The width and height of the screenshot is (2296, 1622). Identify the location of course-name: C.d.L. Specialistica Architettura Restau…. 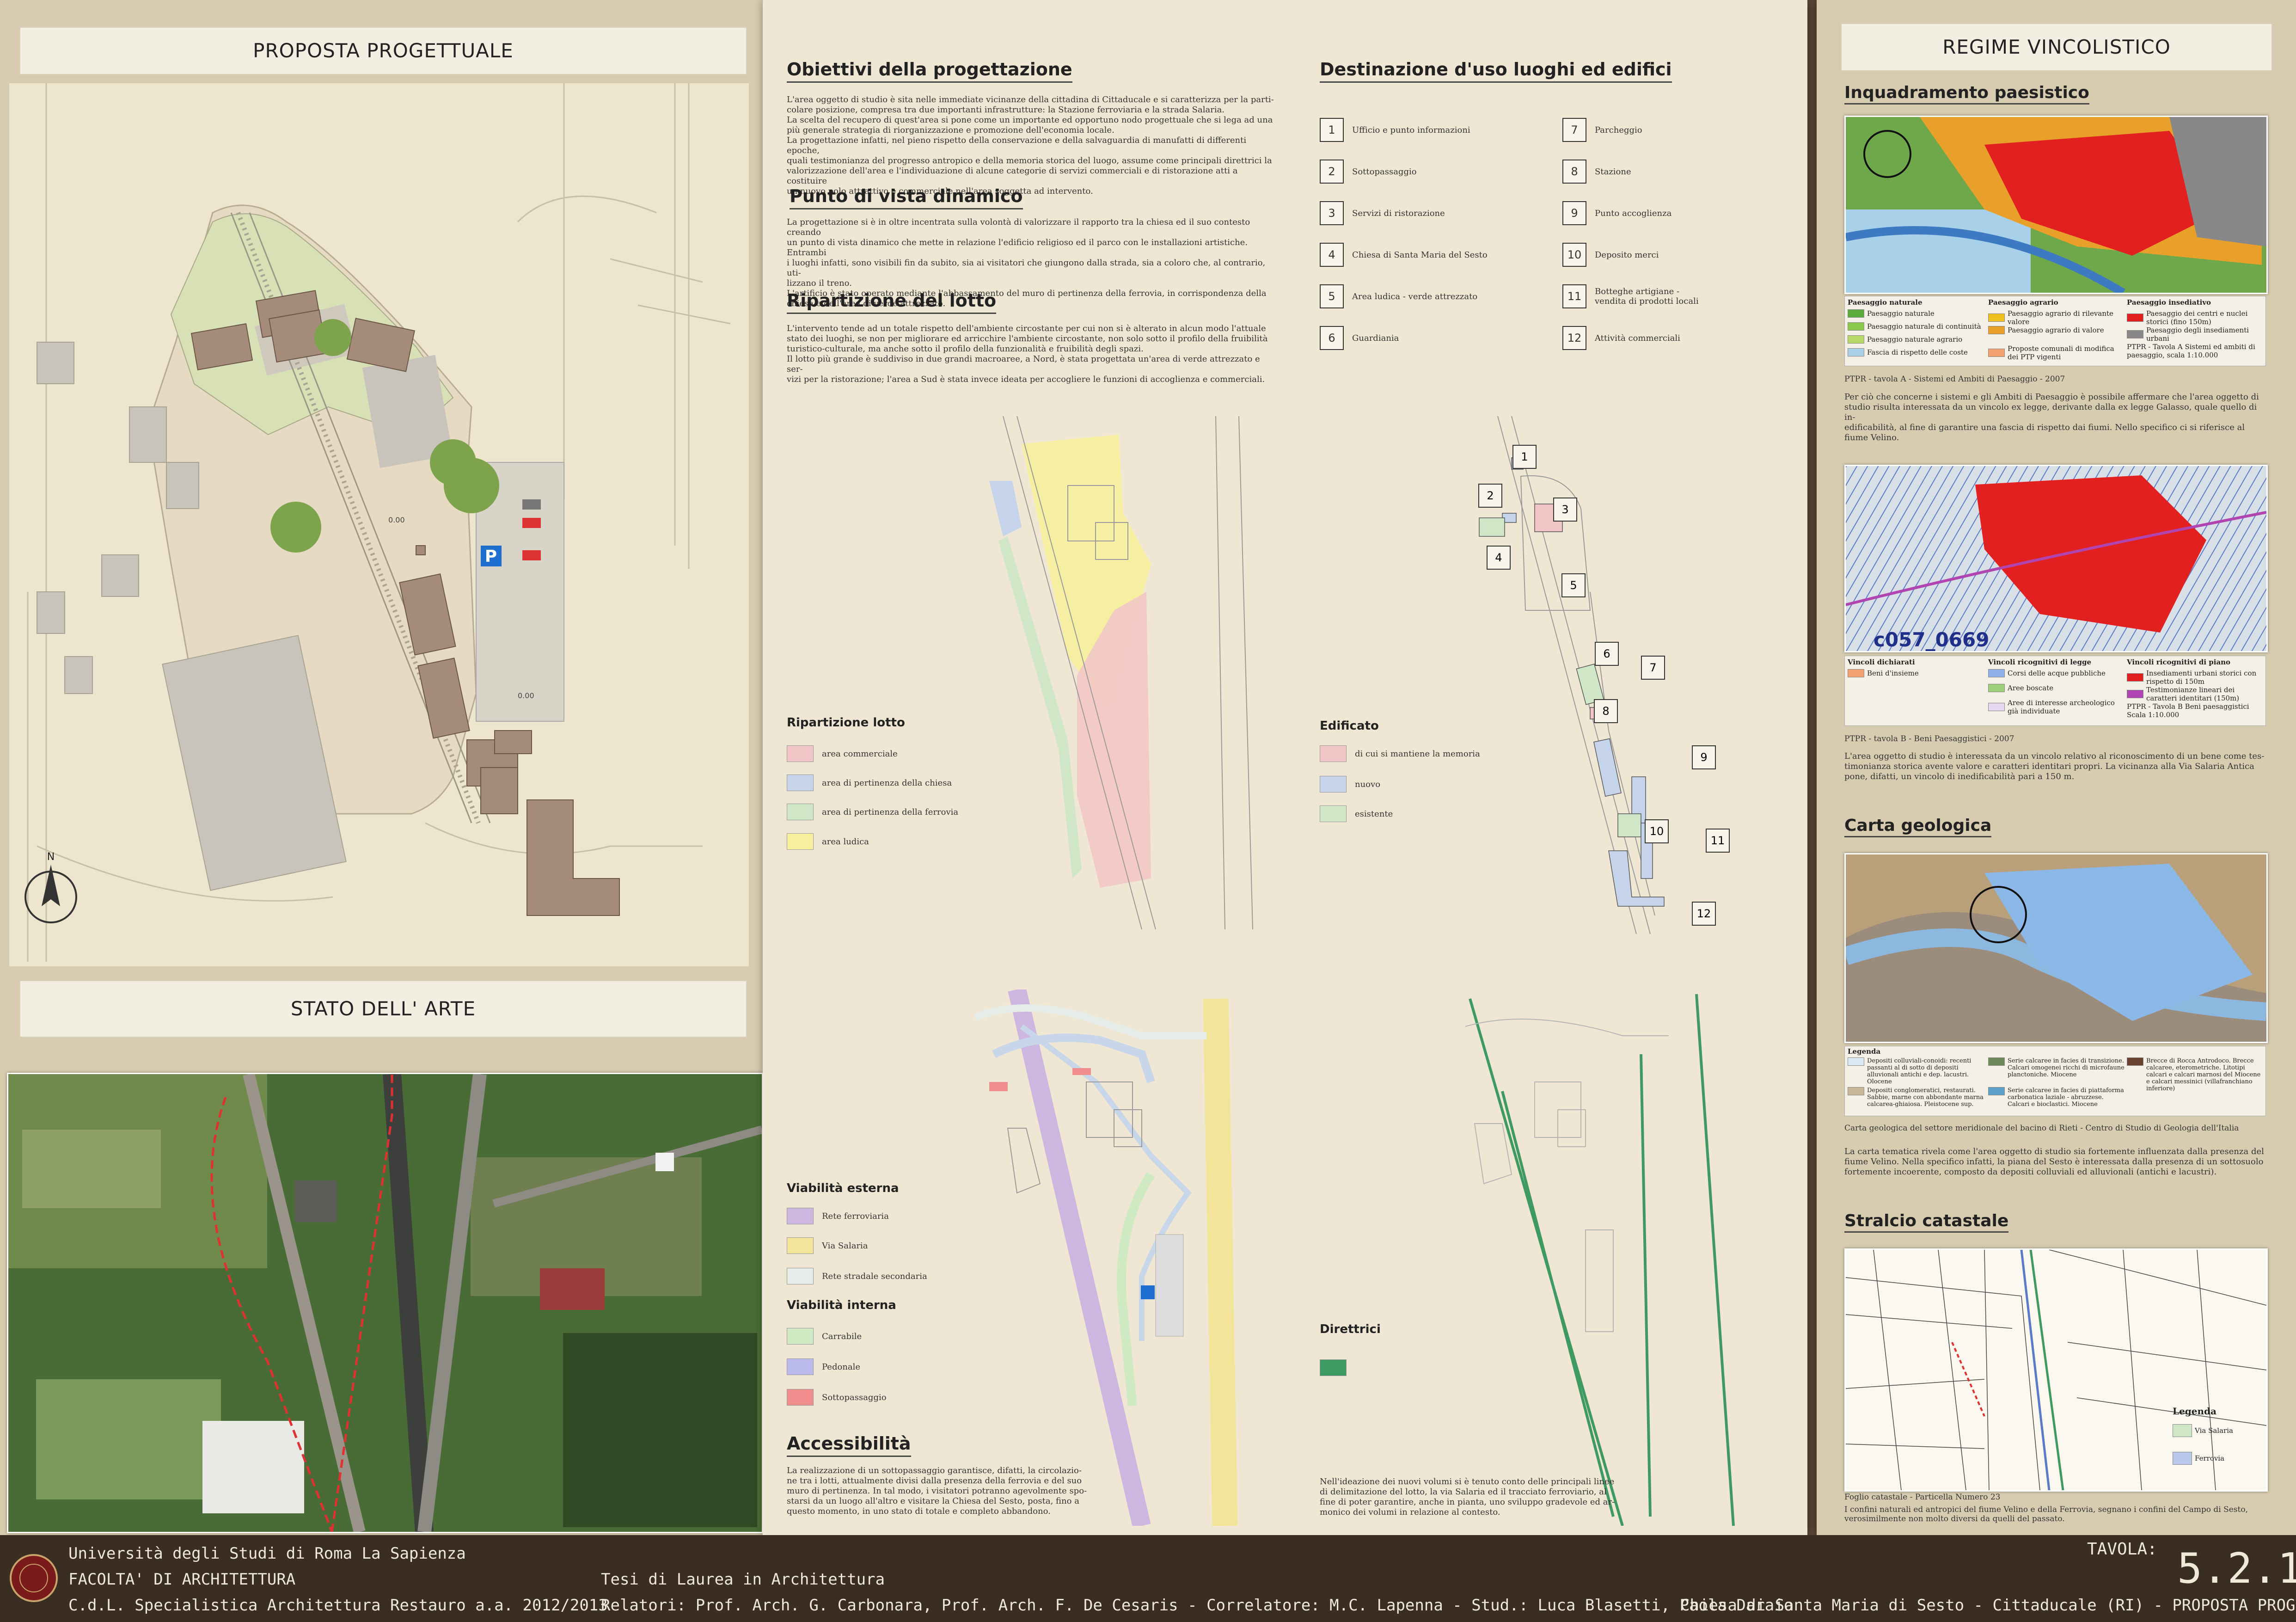
(338, 1606).